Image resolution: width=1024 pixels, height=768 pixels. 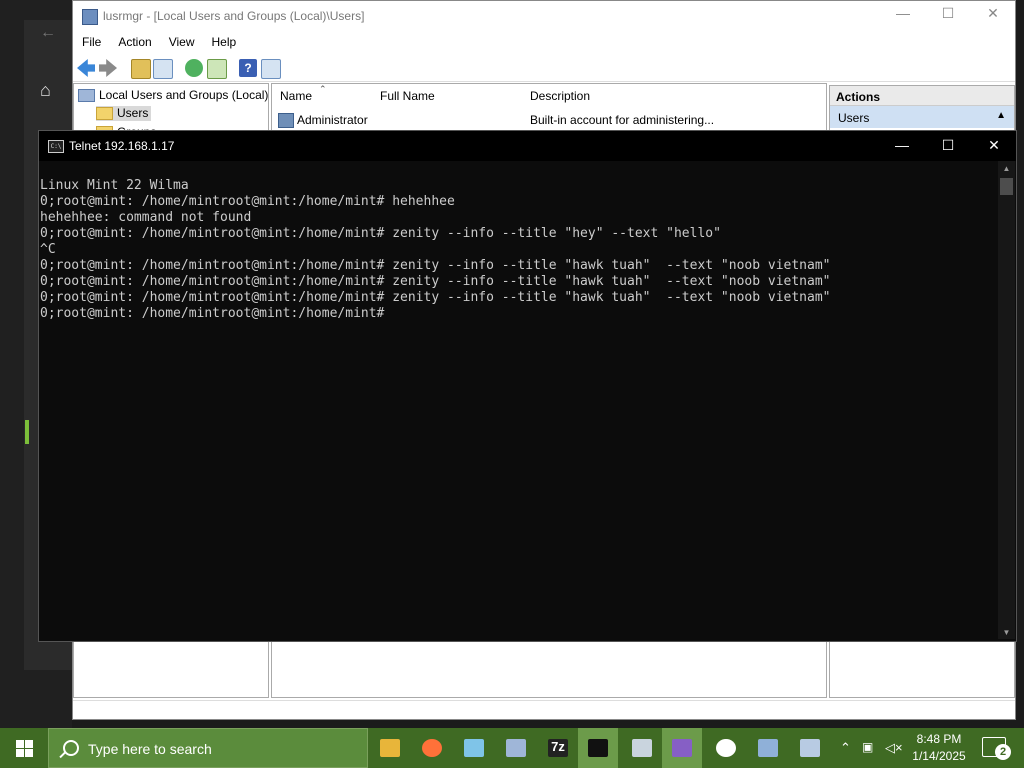 What do you see at coordinates (323, 89) in the screenshot?
I see `sort-ascending-icon: ⌃` at bounding box center [323, 89].